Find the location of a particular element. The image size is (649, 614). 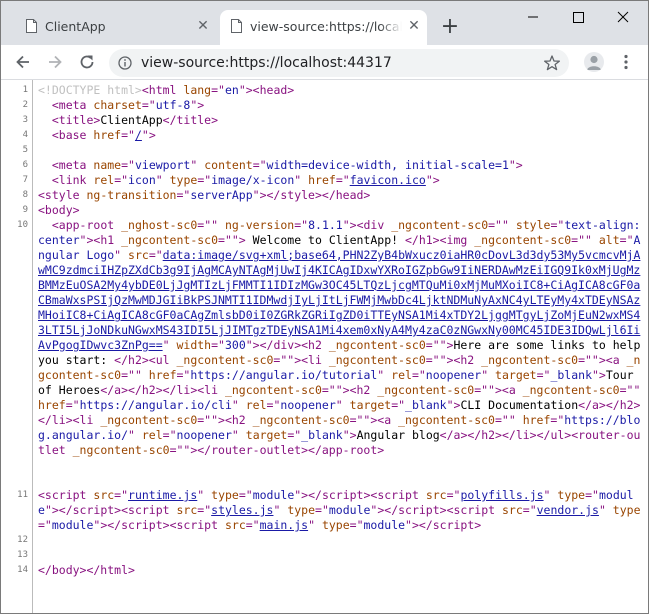

line-code: <title>ClientApp</title> is located at coordinates (135, 120).